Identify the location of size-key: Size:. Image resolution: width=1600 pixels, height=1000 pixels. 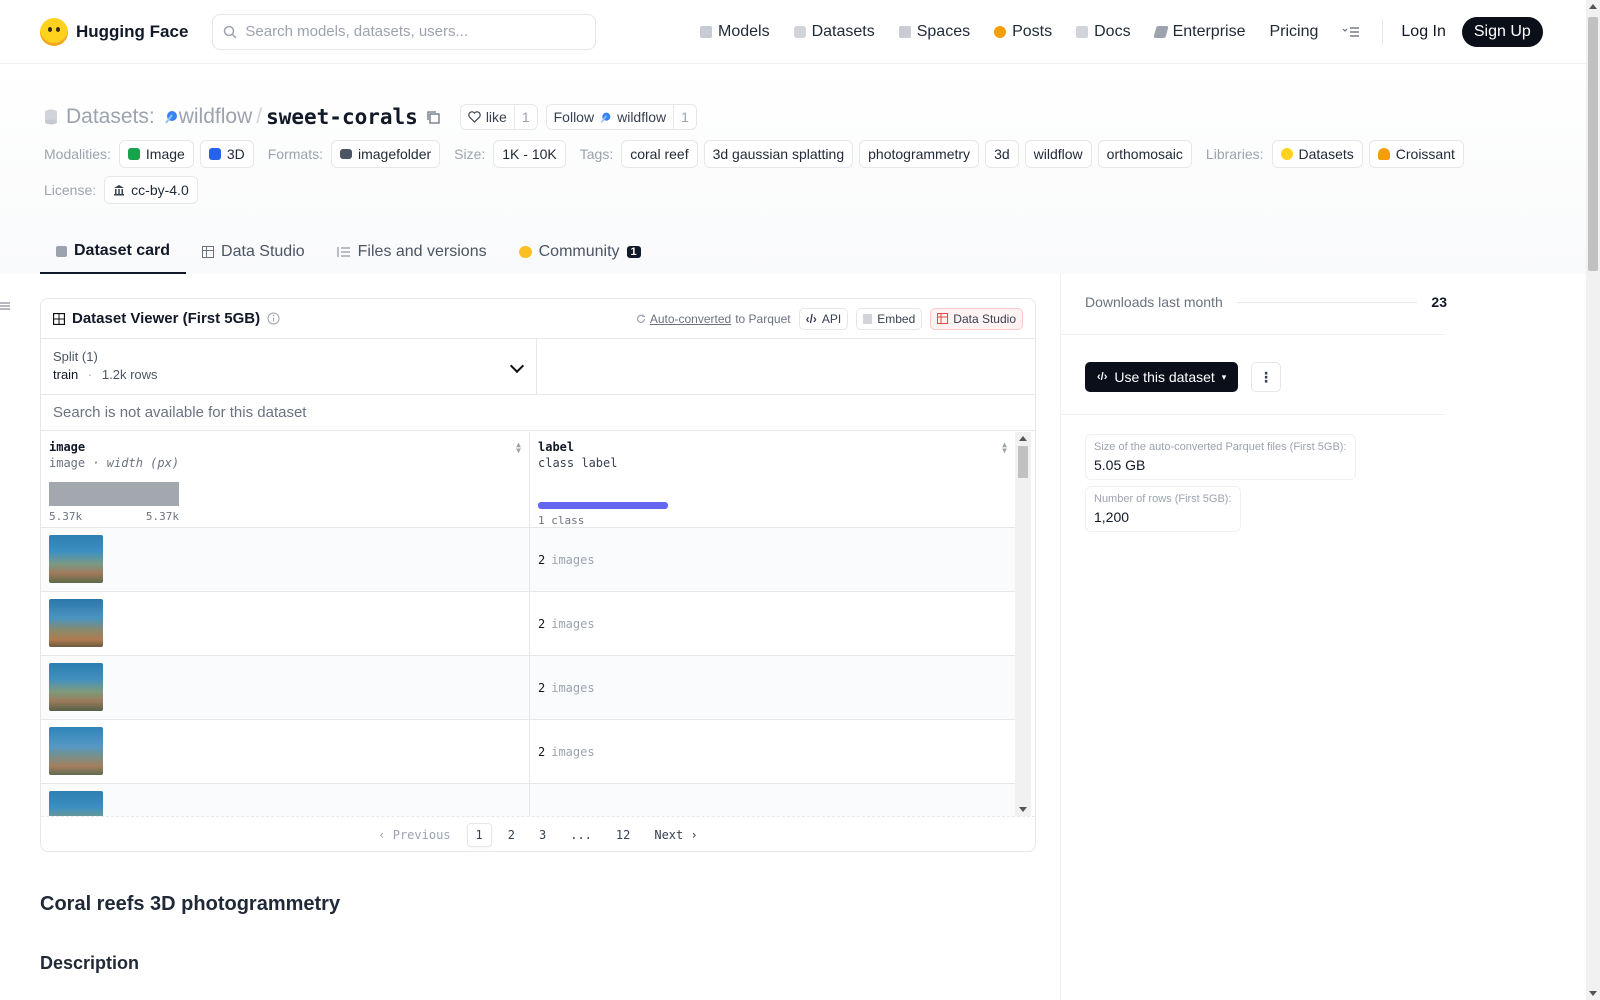
(470, 154).